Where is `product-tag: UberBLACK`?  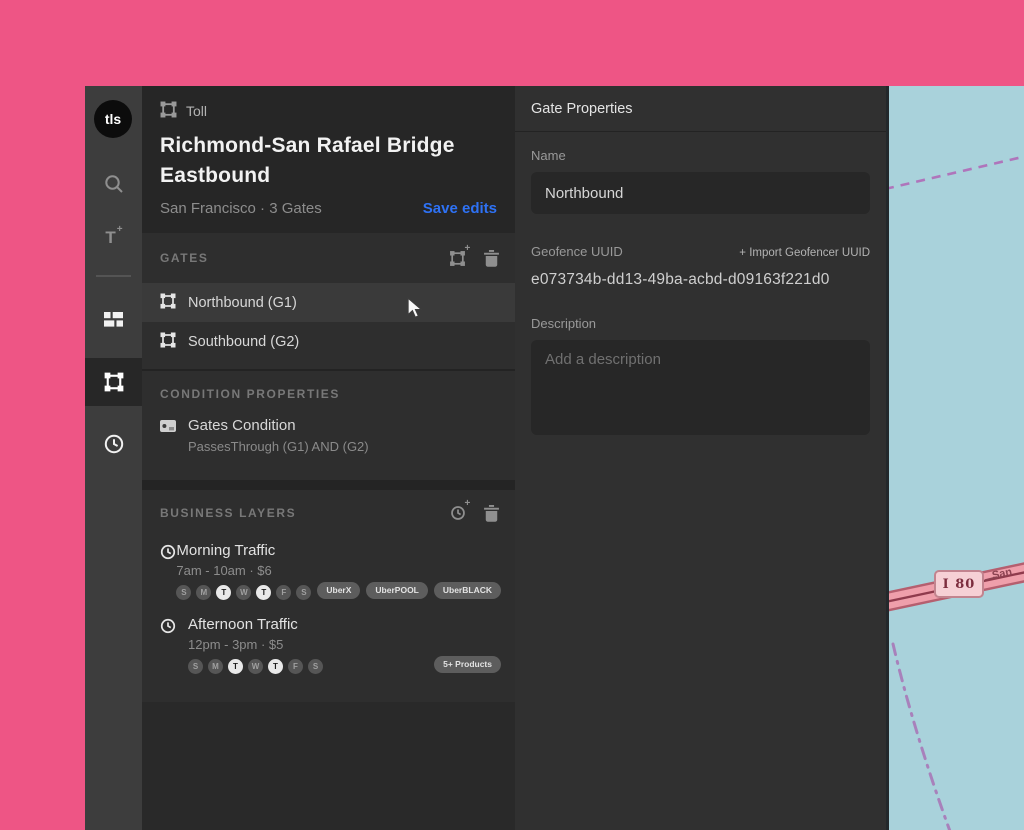 product-tag: UberBLACK is located at coordinates (467, 590).